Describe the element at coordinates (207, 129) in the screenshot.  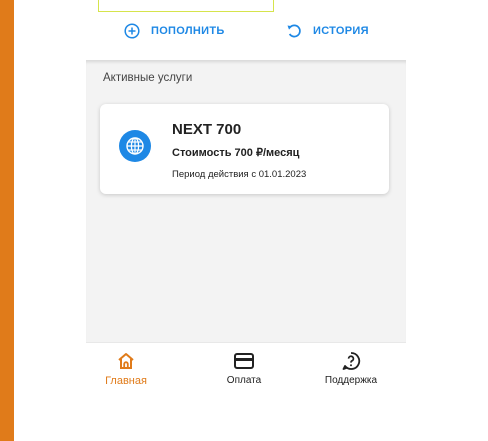
I see `service-name: NEXT 700` at that location.